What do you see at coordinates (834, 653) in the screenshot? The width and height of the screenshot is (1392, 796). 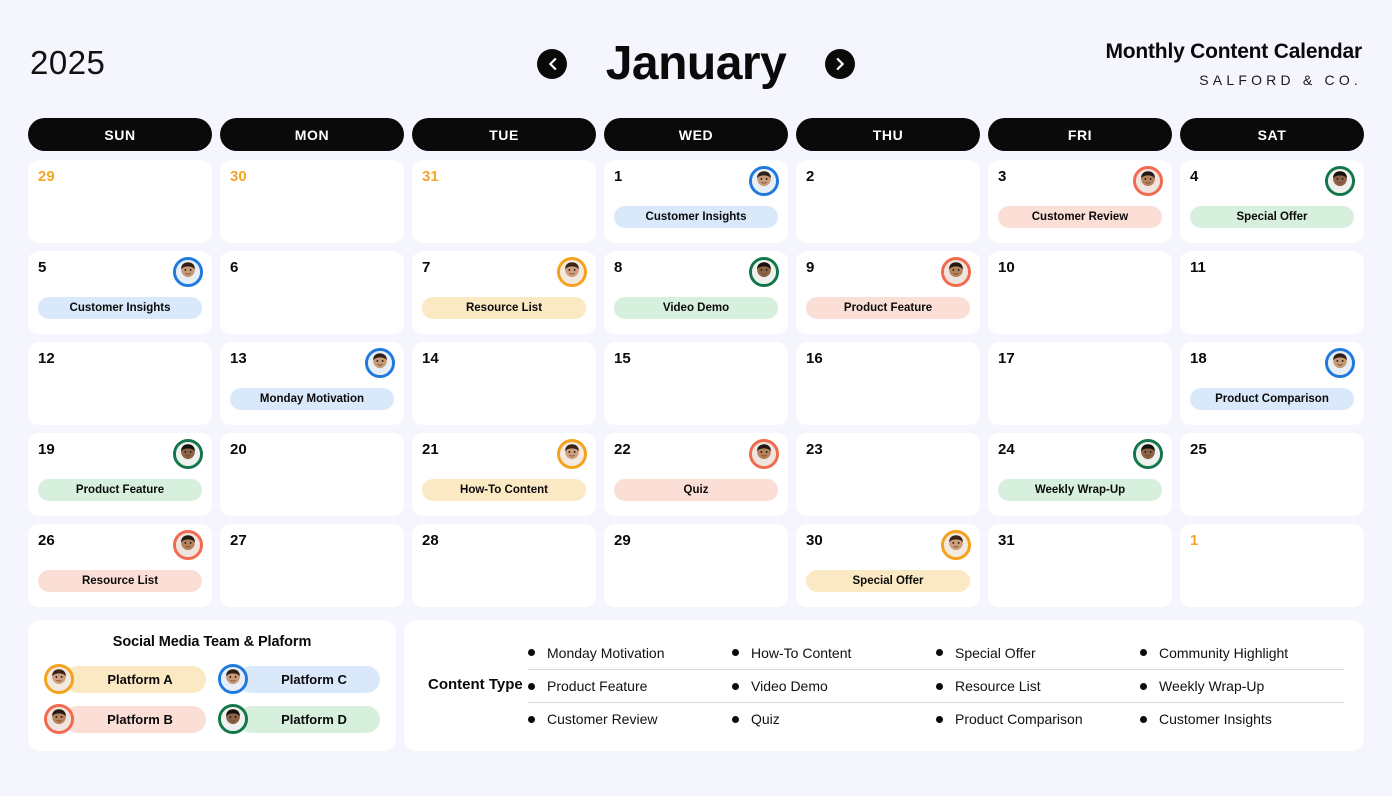 I see `content-type-item: How-To Content` at bounding box center [834, 653].